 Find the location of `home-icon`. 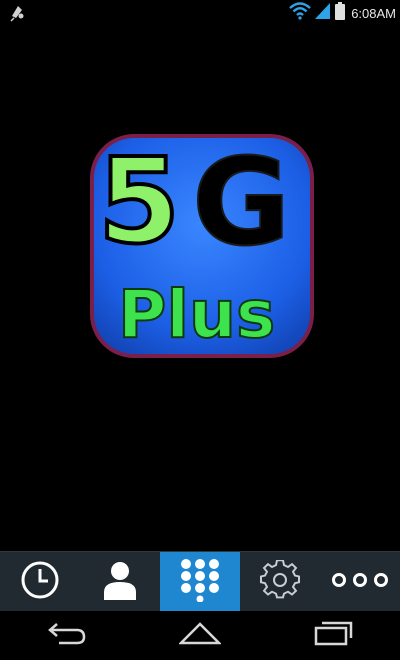

home-icon is located at coordinates (200, 635).